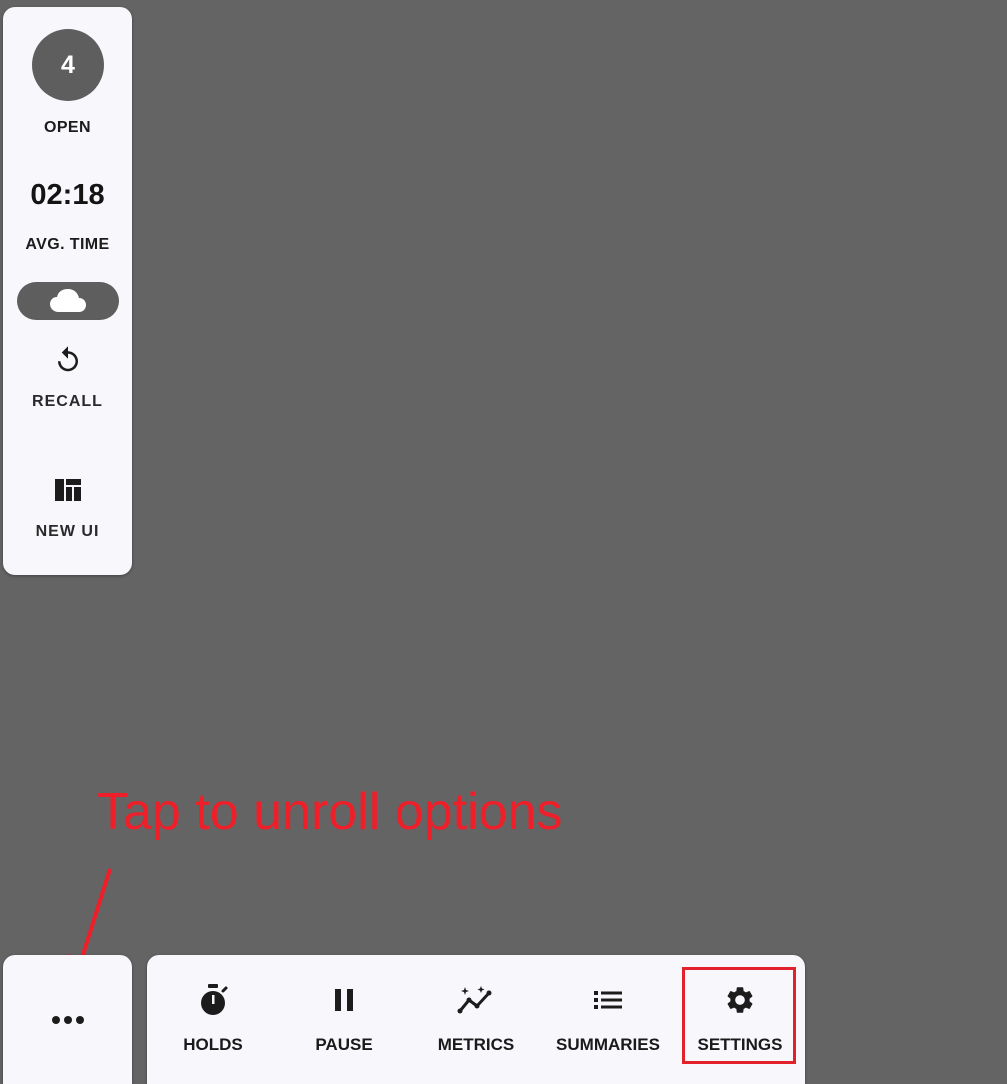 The width and height of the screenshot is (1007, 1084). I want to click on more-horizontal-icon, so click(67, 1019).